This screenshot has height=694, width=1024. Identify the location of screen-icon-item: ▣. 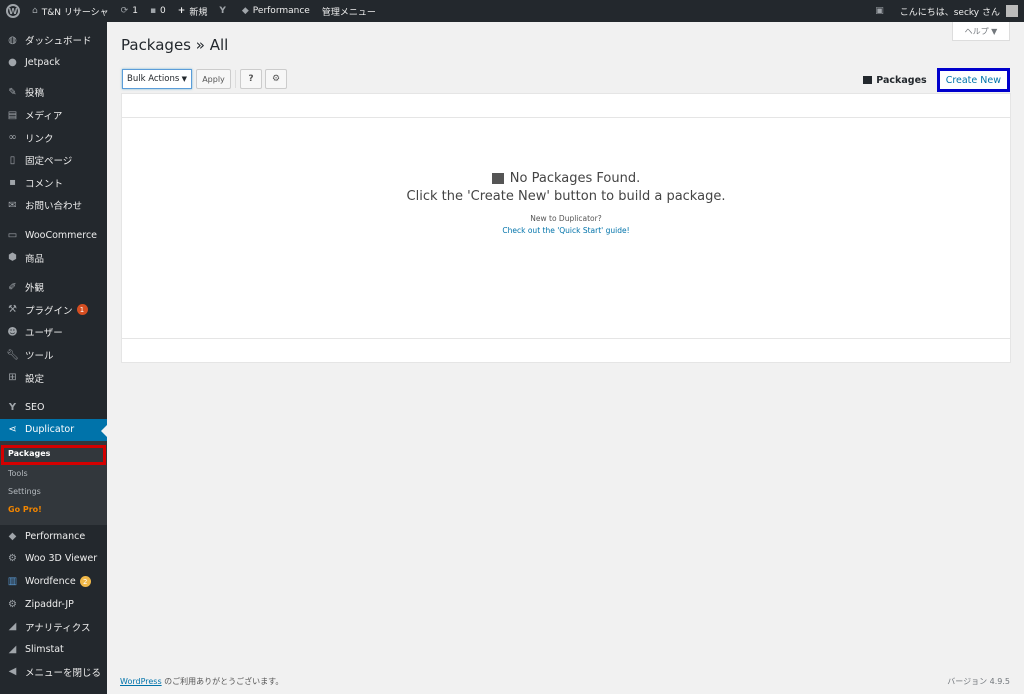
(881, 11).